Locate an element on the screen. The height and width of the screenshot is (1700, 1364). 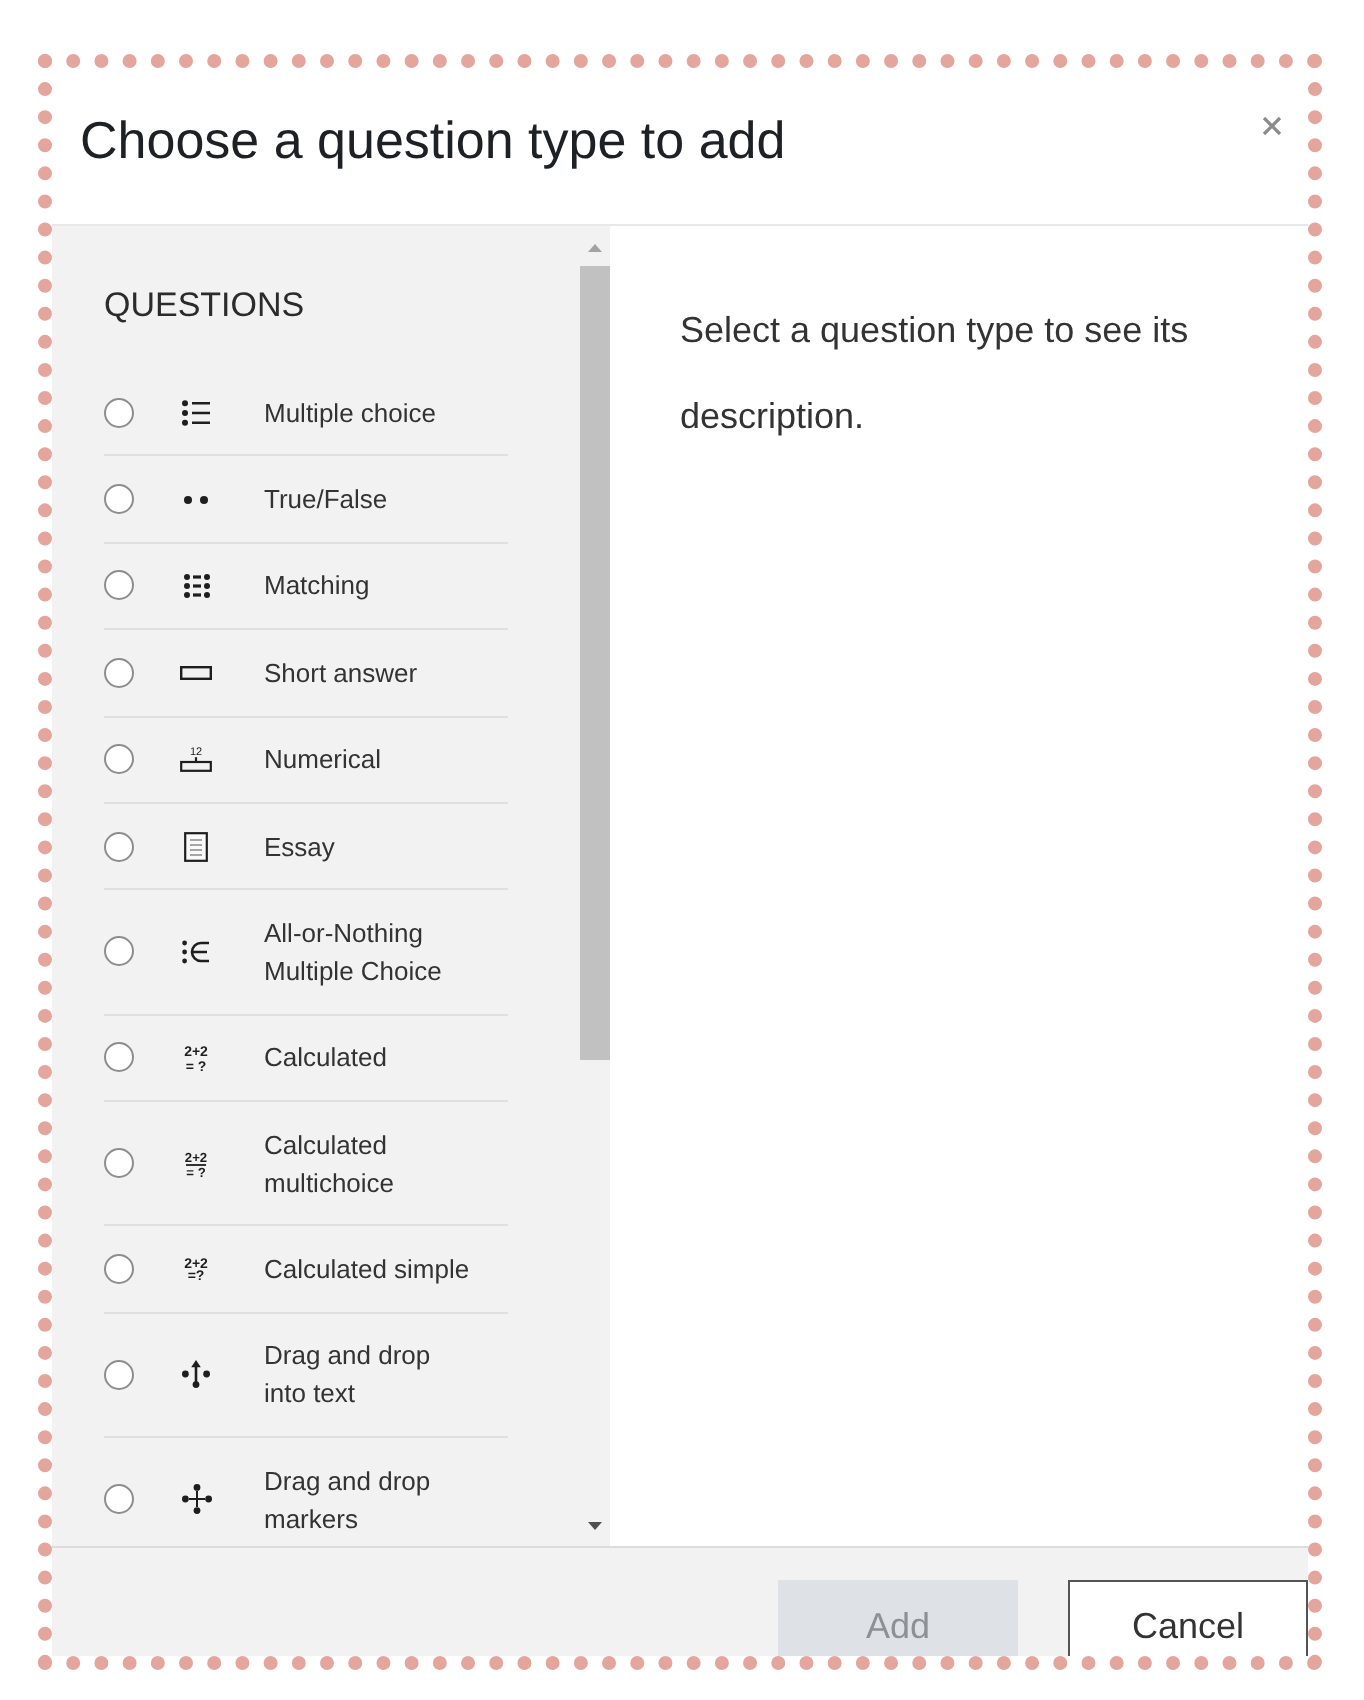
two-dots-icon is located at coordinates (196, 499).